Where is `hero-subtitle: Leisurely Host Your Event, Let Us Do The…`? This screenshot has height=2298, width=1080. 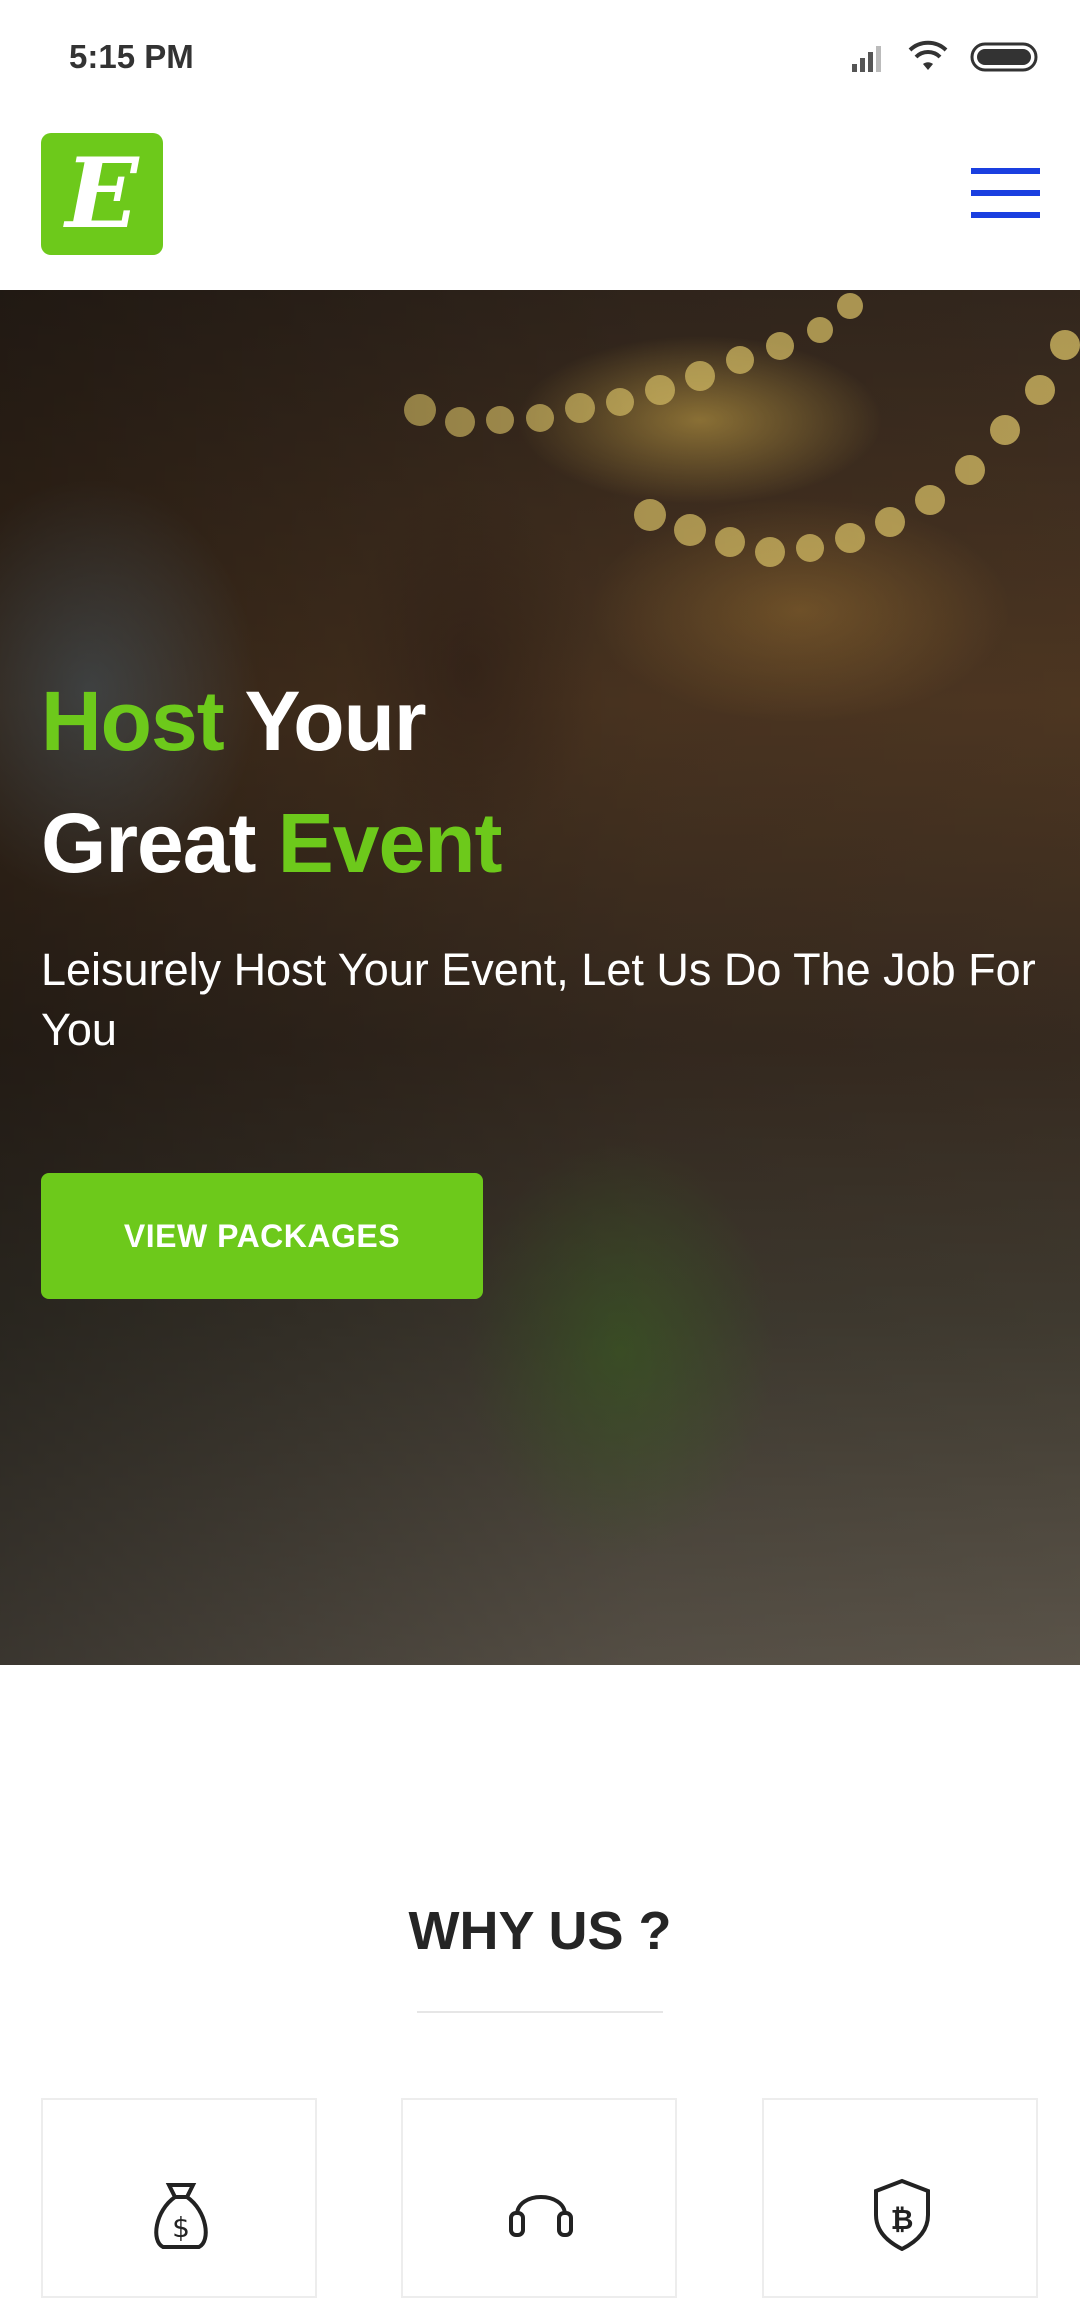 hero-subtitle: Leisurely Host Your Event, Let Us Do The… is located at coordinates (538, 999).